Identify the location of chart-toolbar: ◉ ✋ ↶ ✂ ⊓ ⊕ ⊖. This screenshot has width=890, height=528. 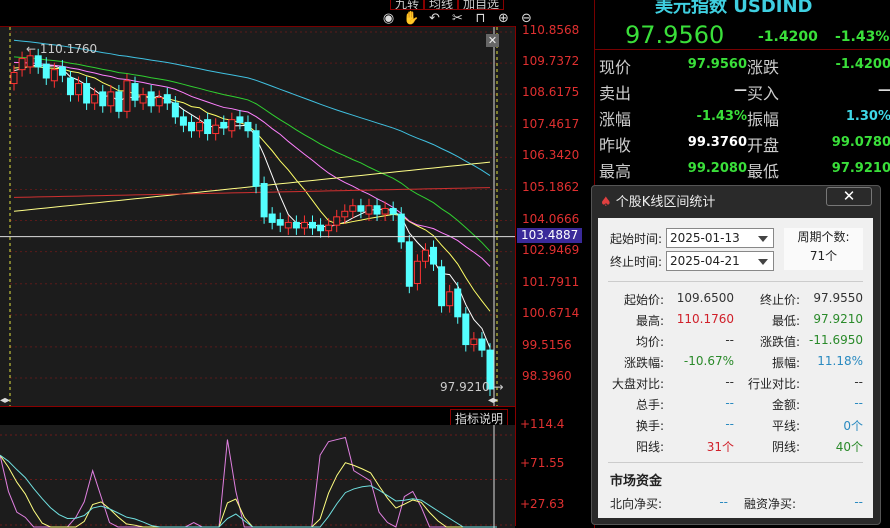
(457, 19).